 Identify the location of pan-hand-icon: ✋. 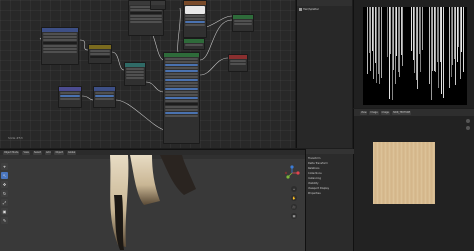
(294, 198).